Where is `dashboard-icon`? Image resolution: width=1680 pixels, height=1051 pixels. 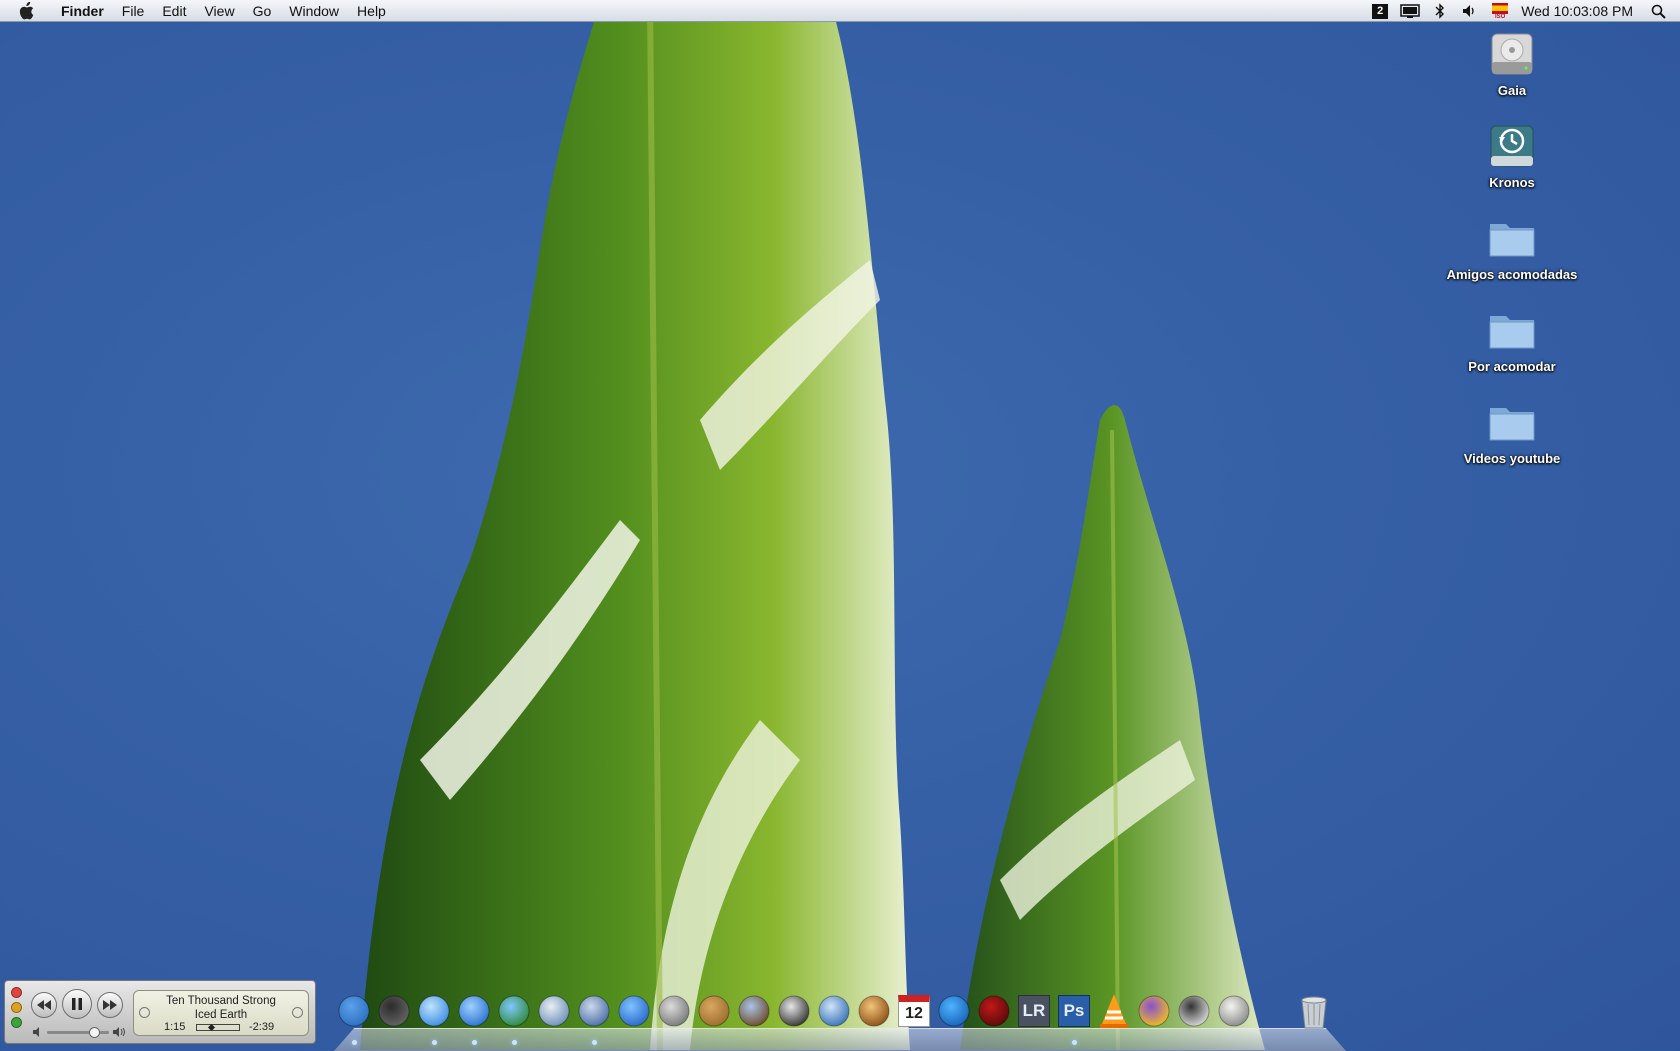 dashboard-icon is located at coordinates (394, 1011).